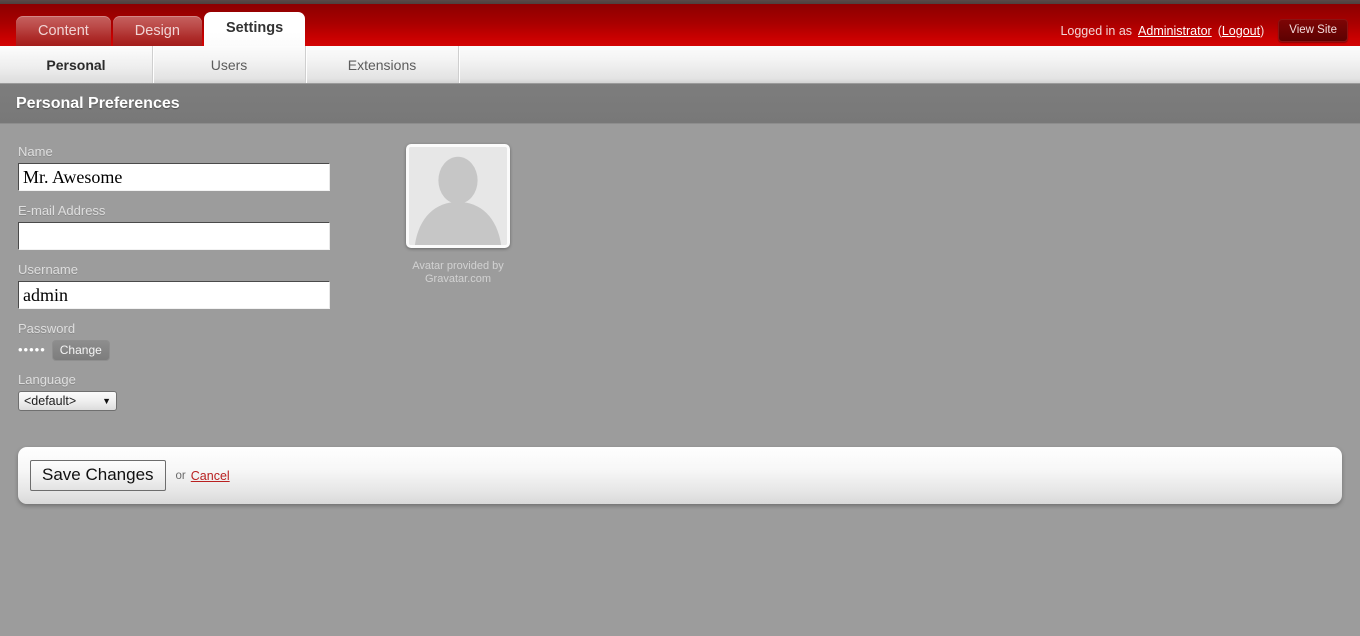  Describe the element at coordinates (1313, 30) in the screenshot. I see `view-site-button: View Site` at that location.